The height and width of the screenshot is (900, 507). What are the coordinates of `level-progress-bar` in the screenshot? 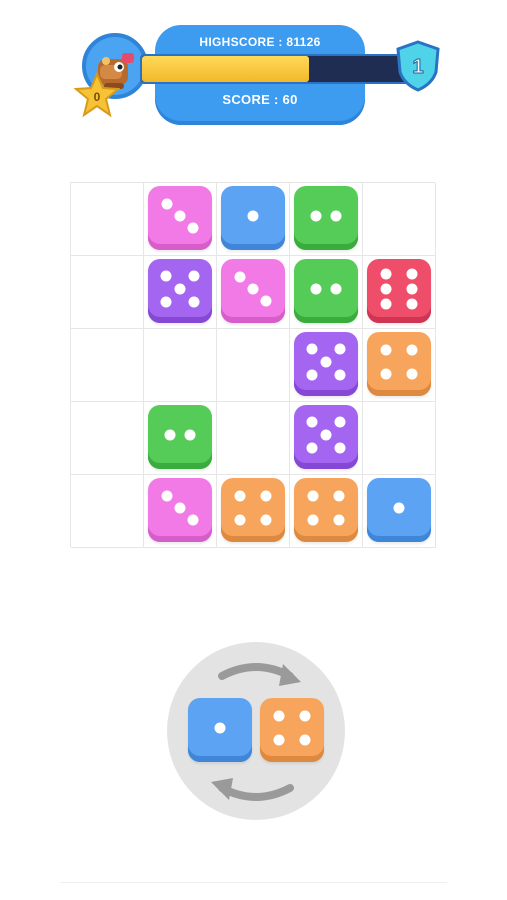 It's located at (277, 69).